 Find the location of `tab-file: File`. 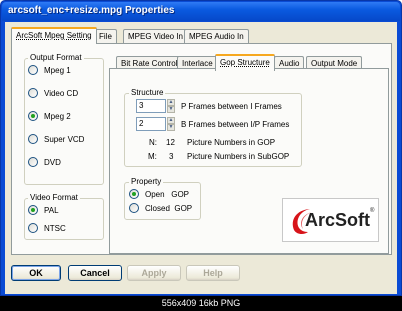

tab-file: File is located at coordinates (105, 36).